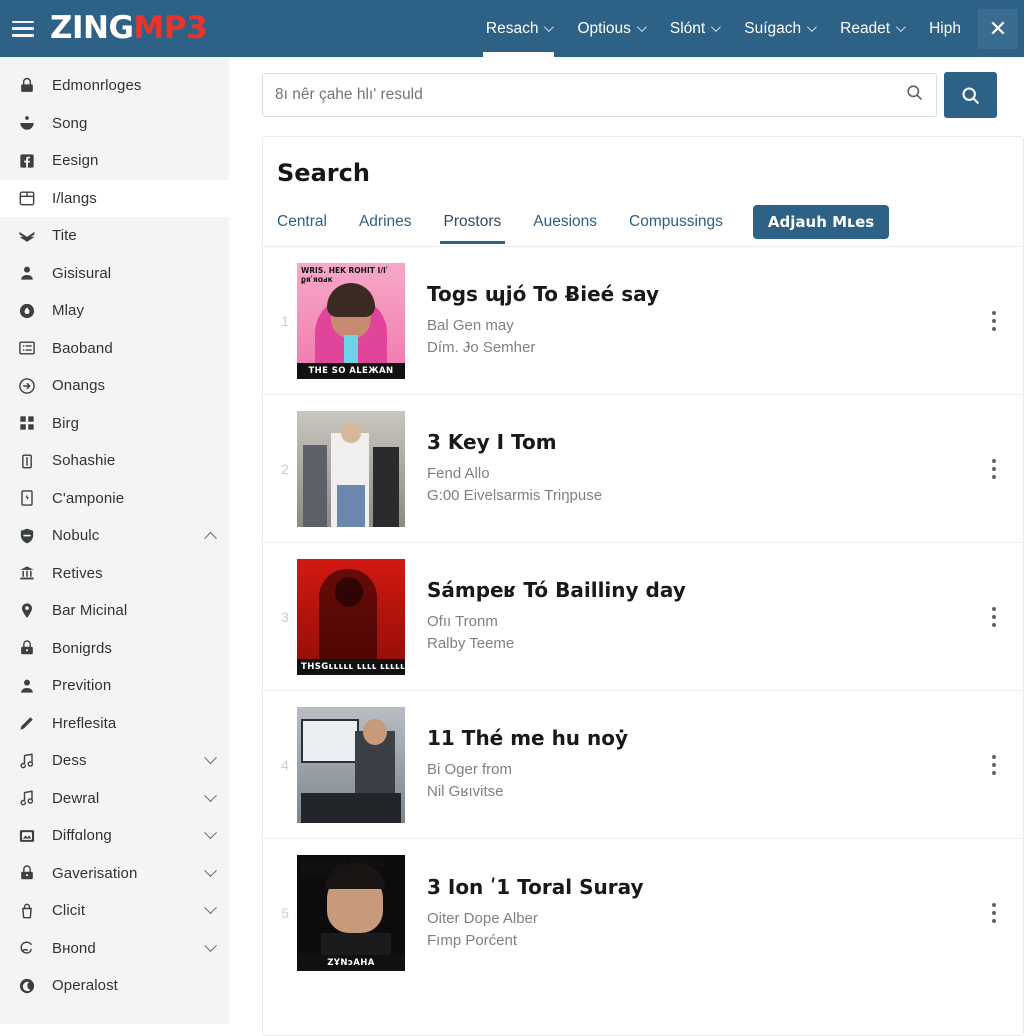 The height and width of the screenshot is (1036, 1024). Describe the element at coordinates (945, 28) in the screenshot. I see `nav-item-hi-h: Hiрh` at that location.